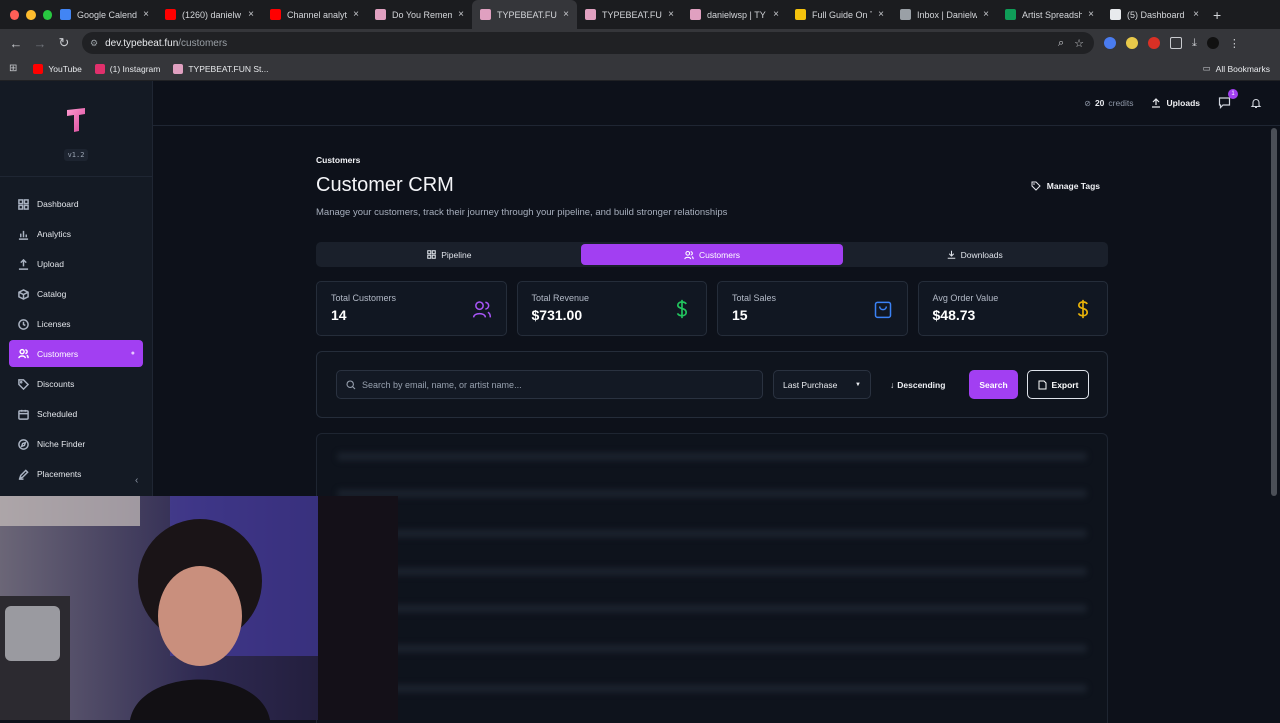 This screenshot has height=723, width=1280. What do you see at coordinates (449, 254) in the screenshot?
I see `tab-pipeline: Pipeline` at bounding box center [449, 254].